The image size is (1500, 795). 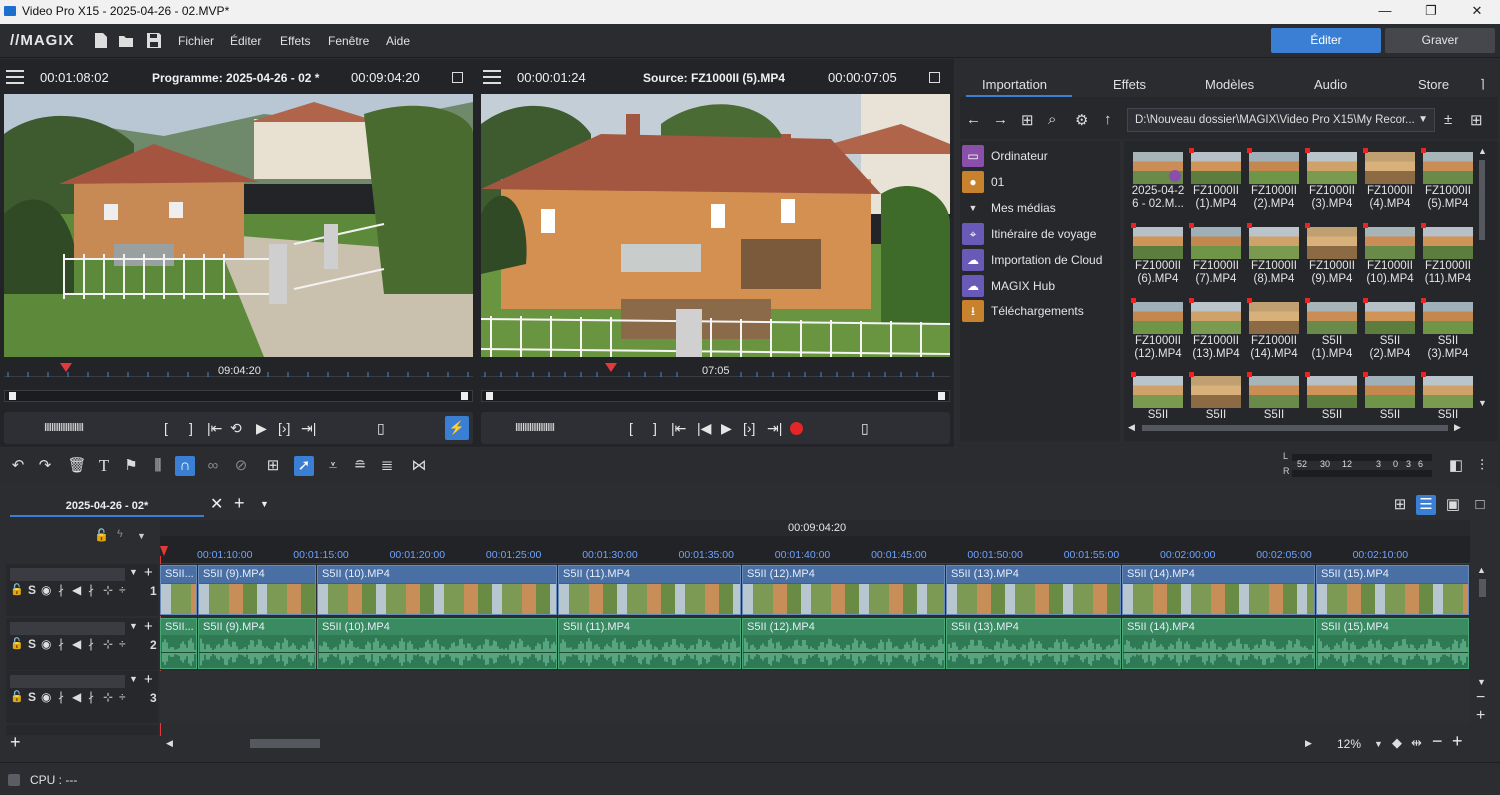 What do you see at coordinates (264, 504) in the screenshot?
I see `tab-menu-chevron-icon: ▼` at bounding box center [264, 504].